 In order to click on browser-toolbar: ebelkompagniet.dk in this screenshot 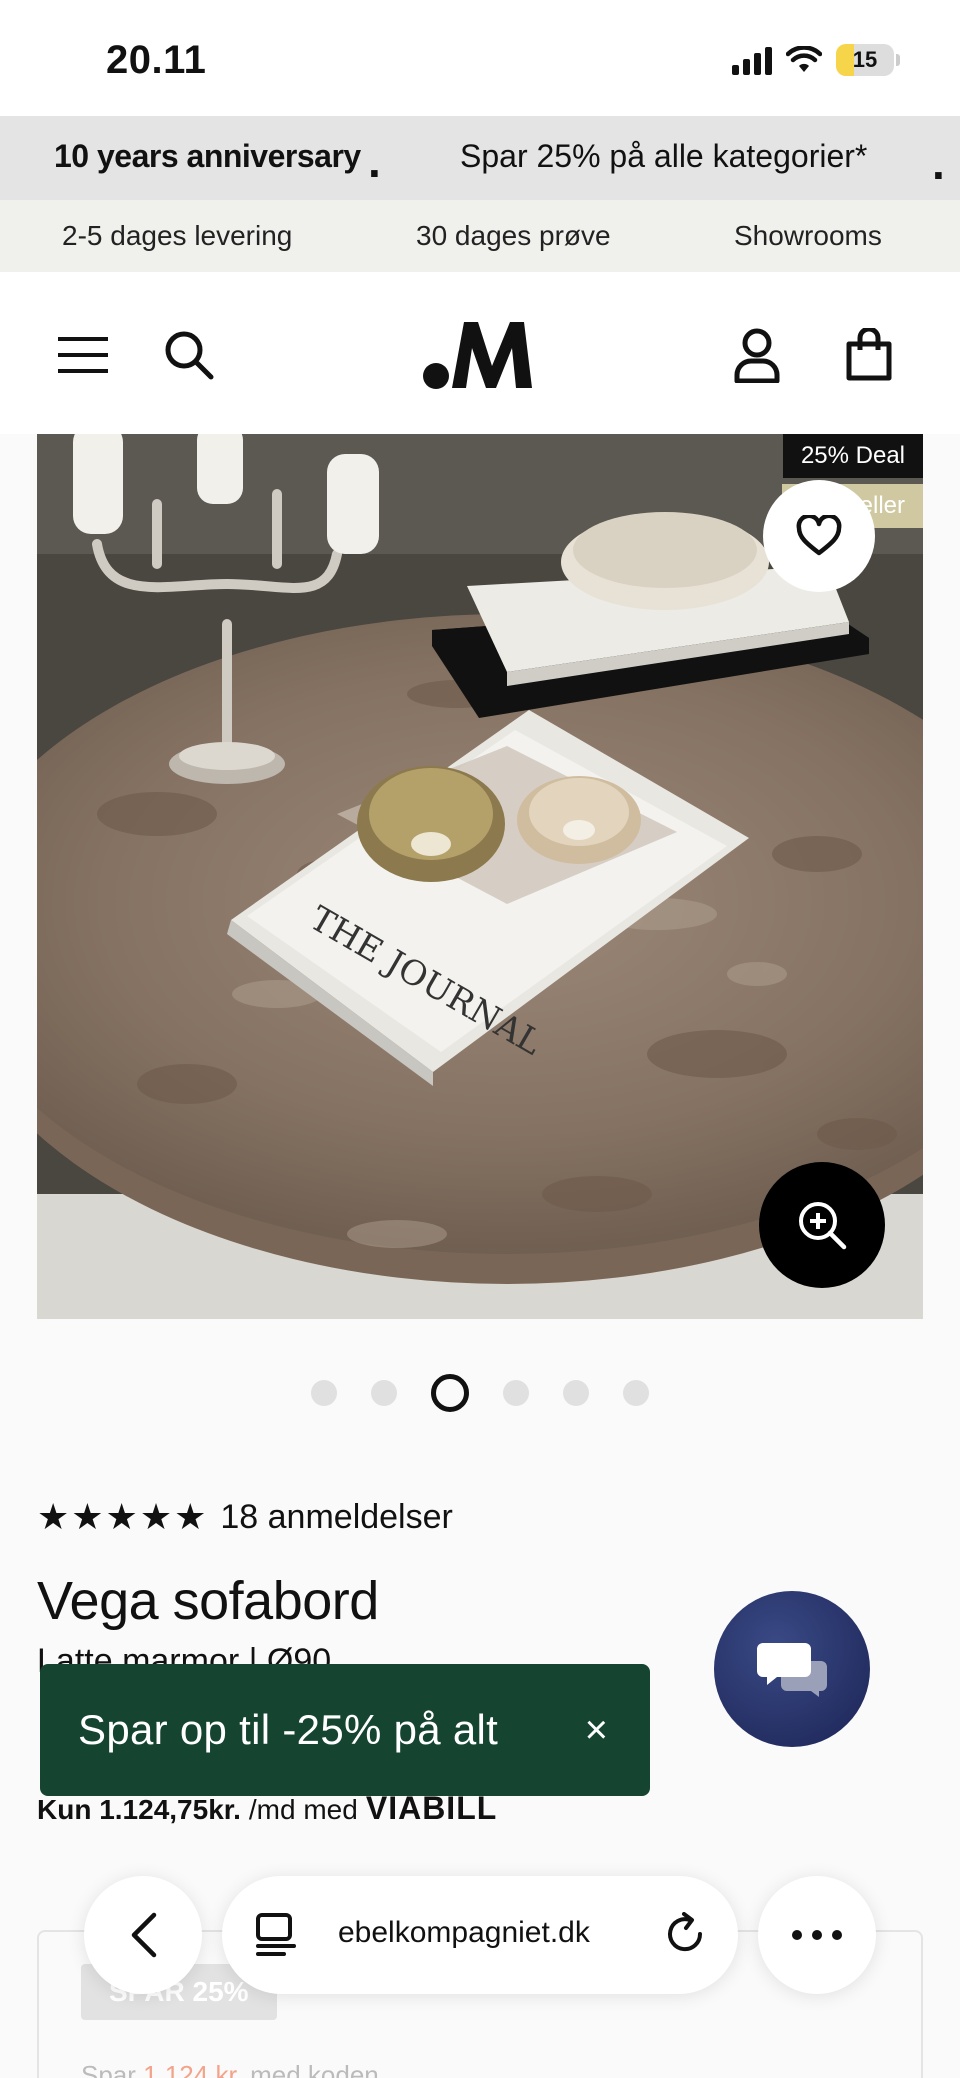, I will do `click(480, 1936)`.